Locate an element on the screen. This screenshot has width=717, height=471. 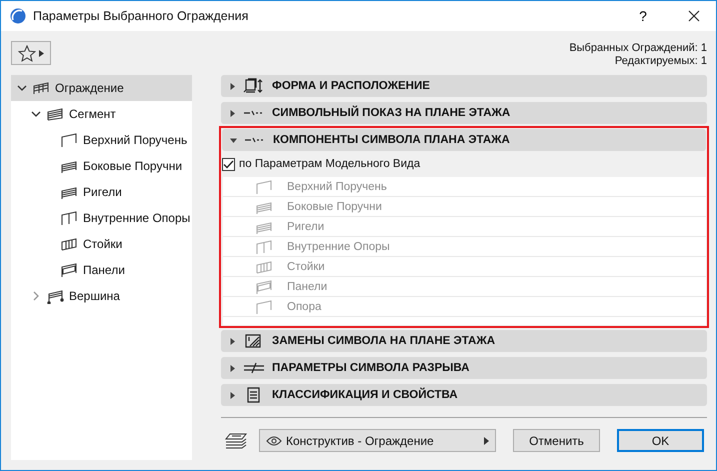
dialog-button: OK is located at coordinates (660, 440).